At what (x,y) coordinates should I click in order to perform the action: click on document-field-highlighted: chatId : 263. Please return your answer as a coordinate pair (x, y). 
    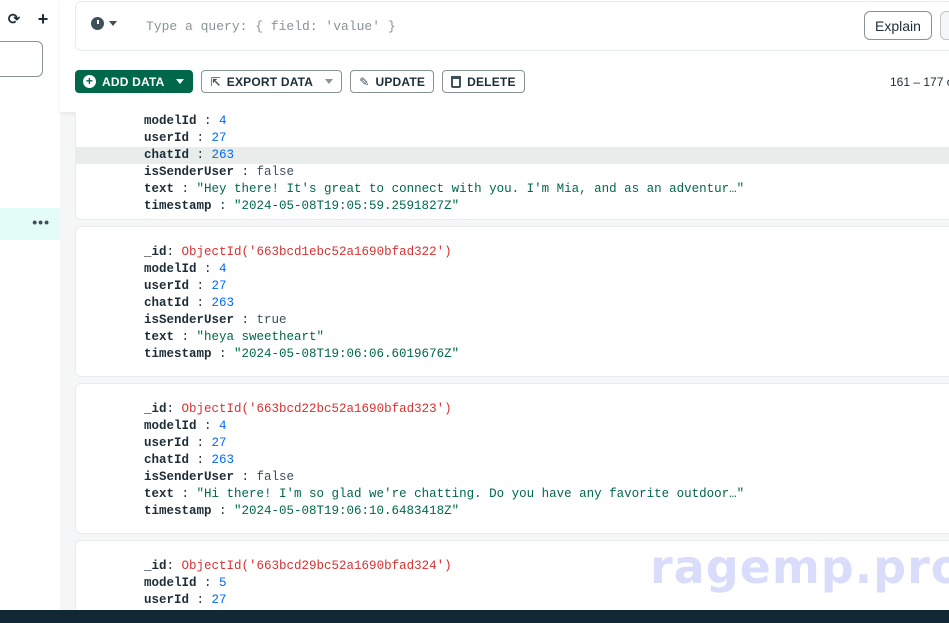
    Looking at the image, I should click on (512, 155).